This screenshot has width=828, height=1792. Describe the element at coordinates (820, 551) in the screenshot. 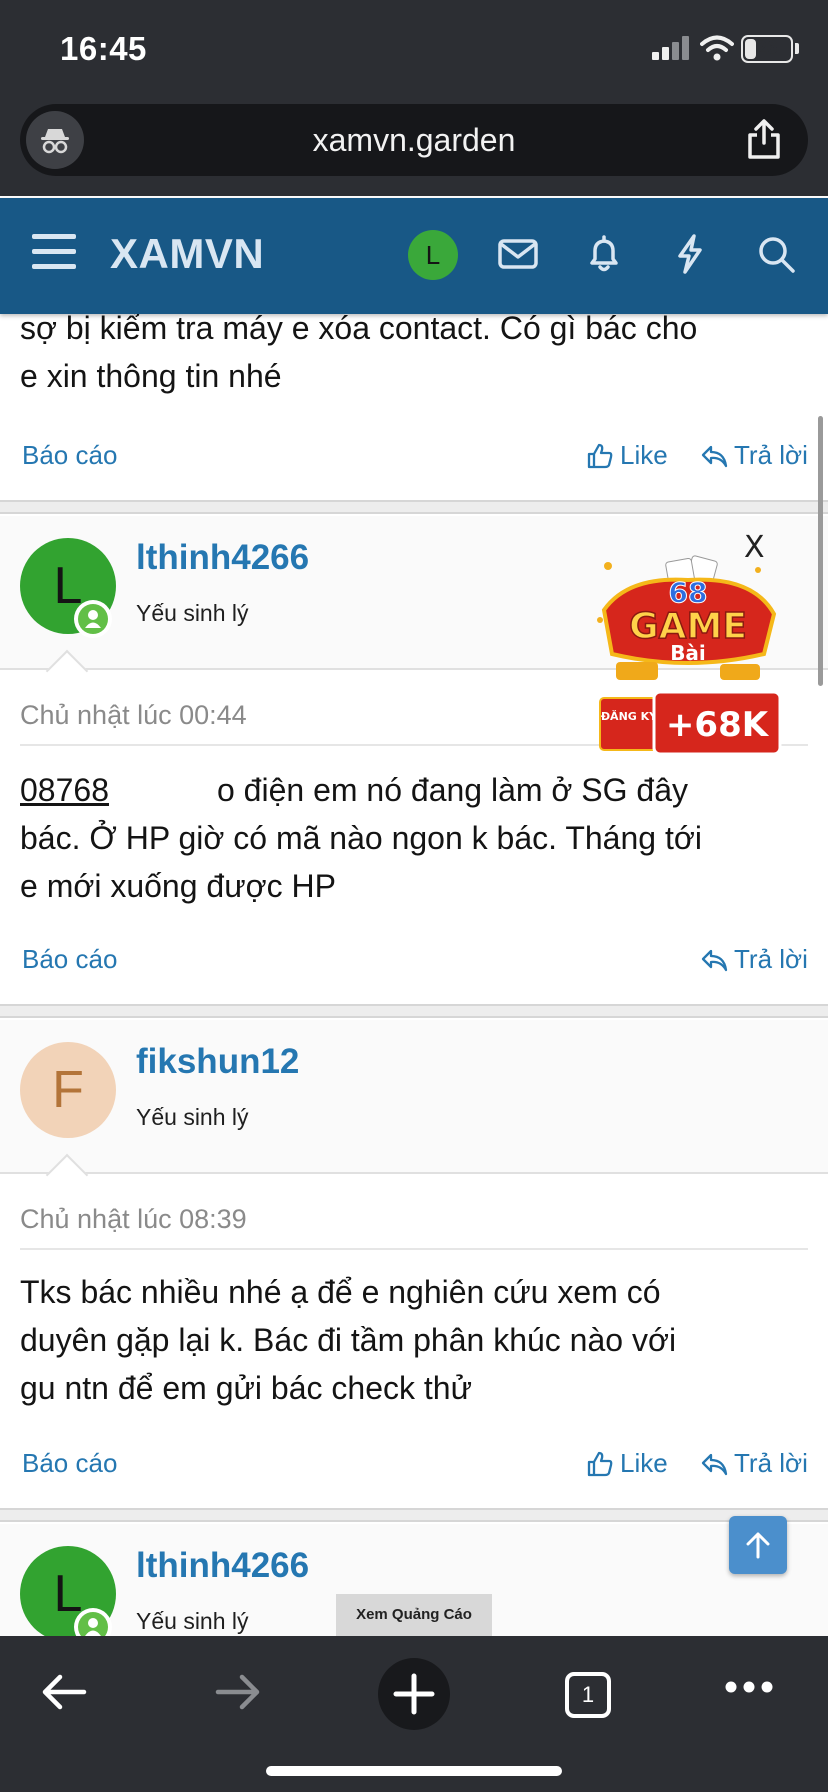

I see `scroll-indicator` at that location.